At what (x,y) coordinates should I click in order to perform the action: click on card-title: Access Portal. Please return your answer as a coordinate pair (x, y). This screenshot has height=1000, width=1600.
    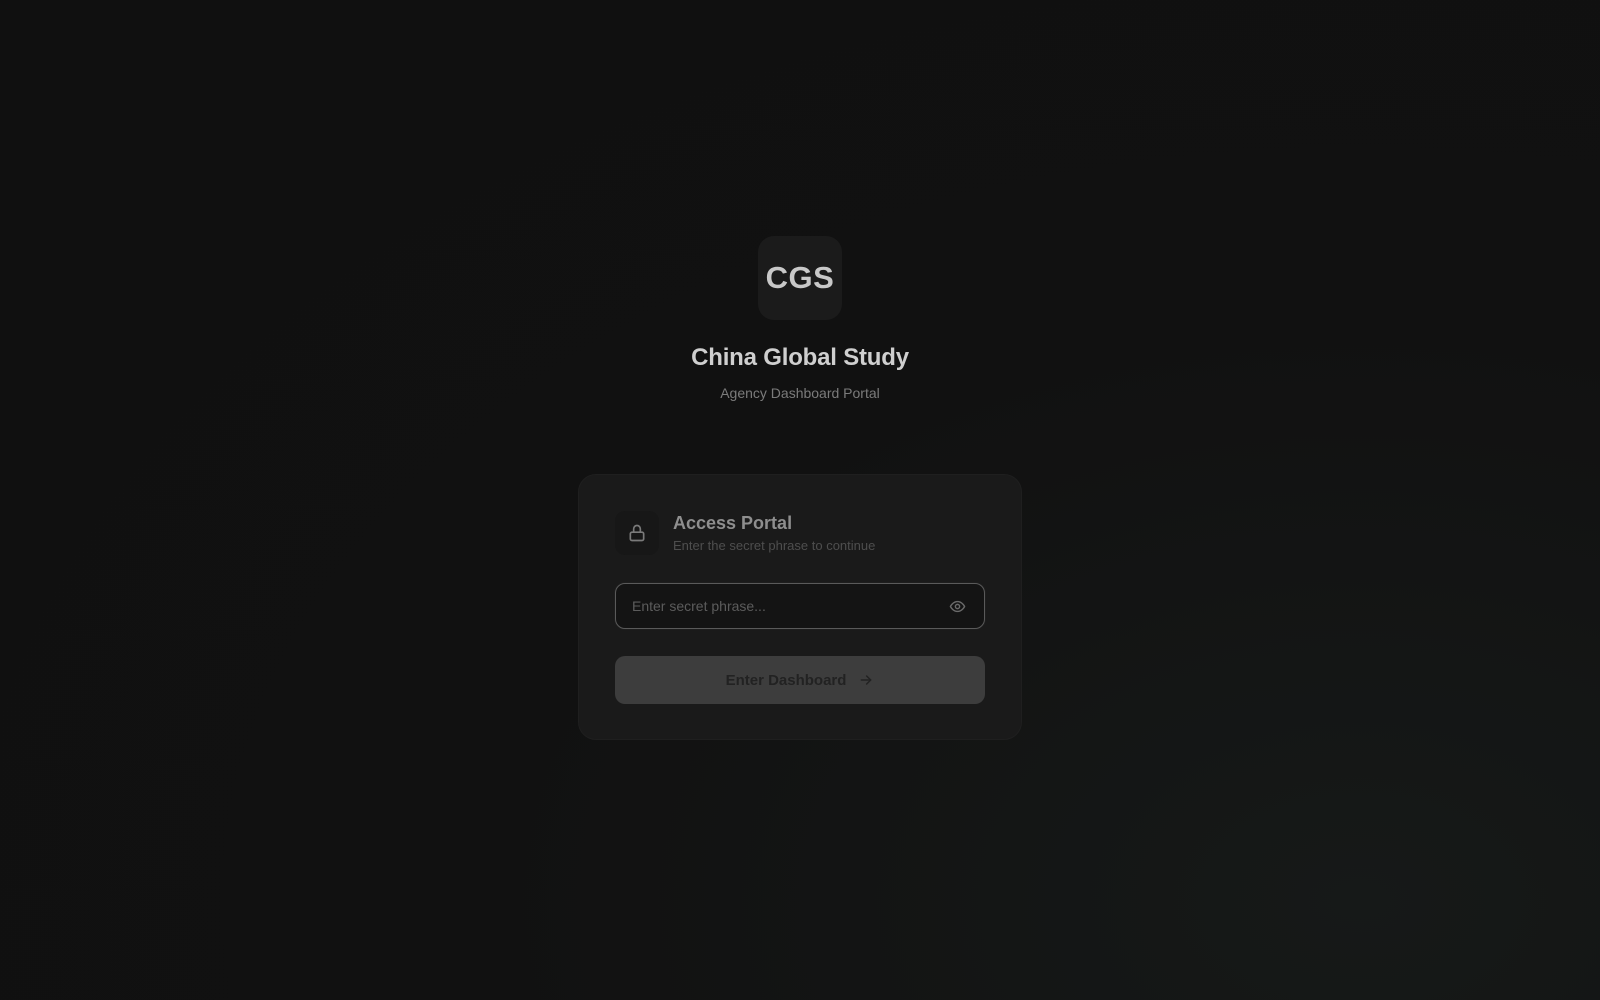
    Looking at the image, I should click on (733, 523).